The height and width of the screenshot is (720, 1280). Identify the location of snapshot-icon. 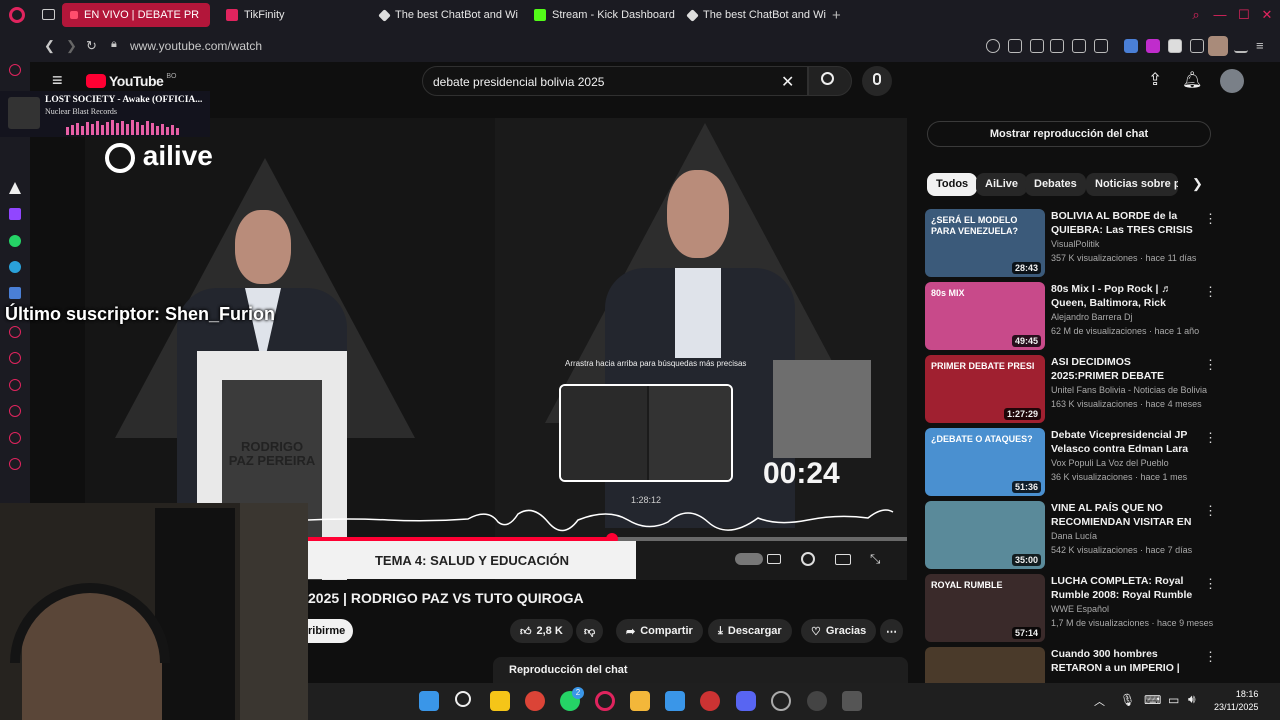
(1037, 46).